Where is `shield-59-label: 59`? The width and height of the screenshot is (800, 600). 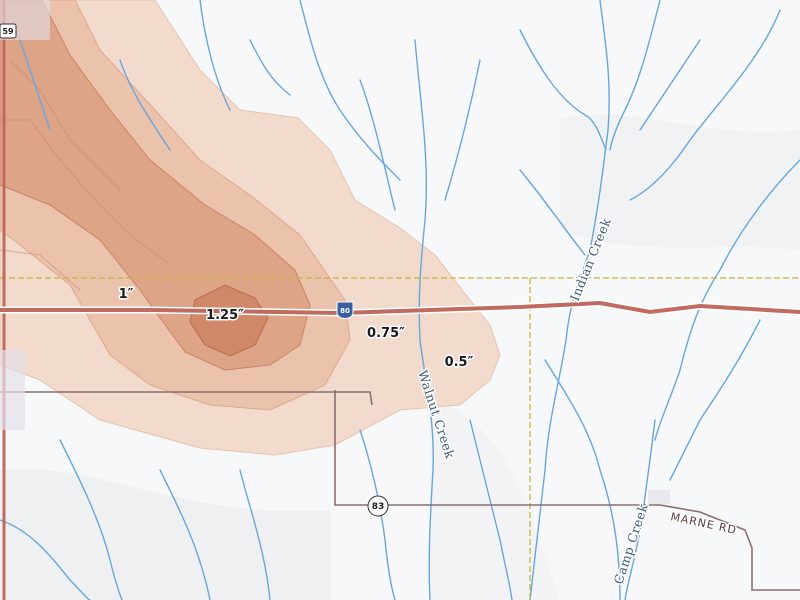
shield-59-label: 59 is located at coordinates (8, 31).